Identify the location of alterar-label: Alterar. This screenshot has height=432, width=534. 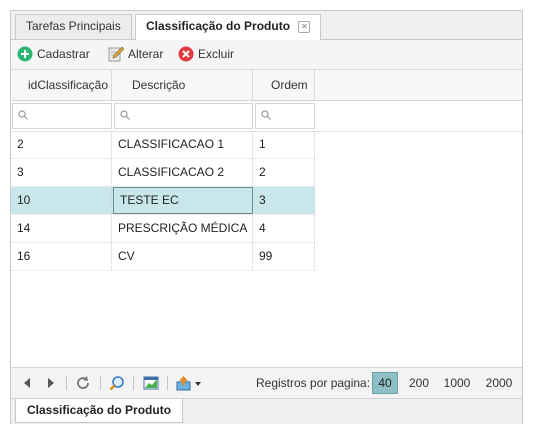
(146, 54).